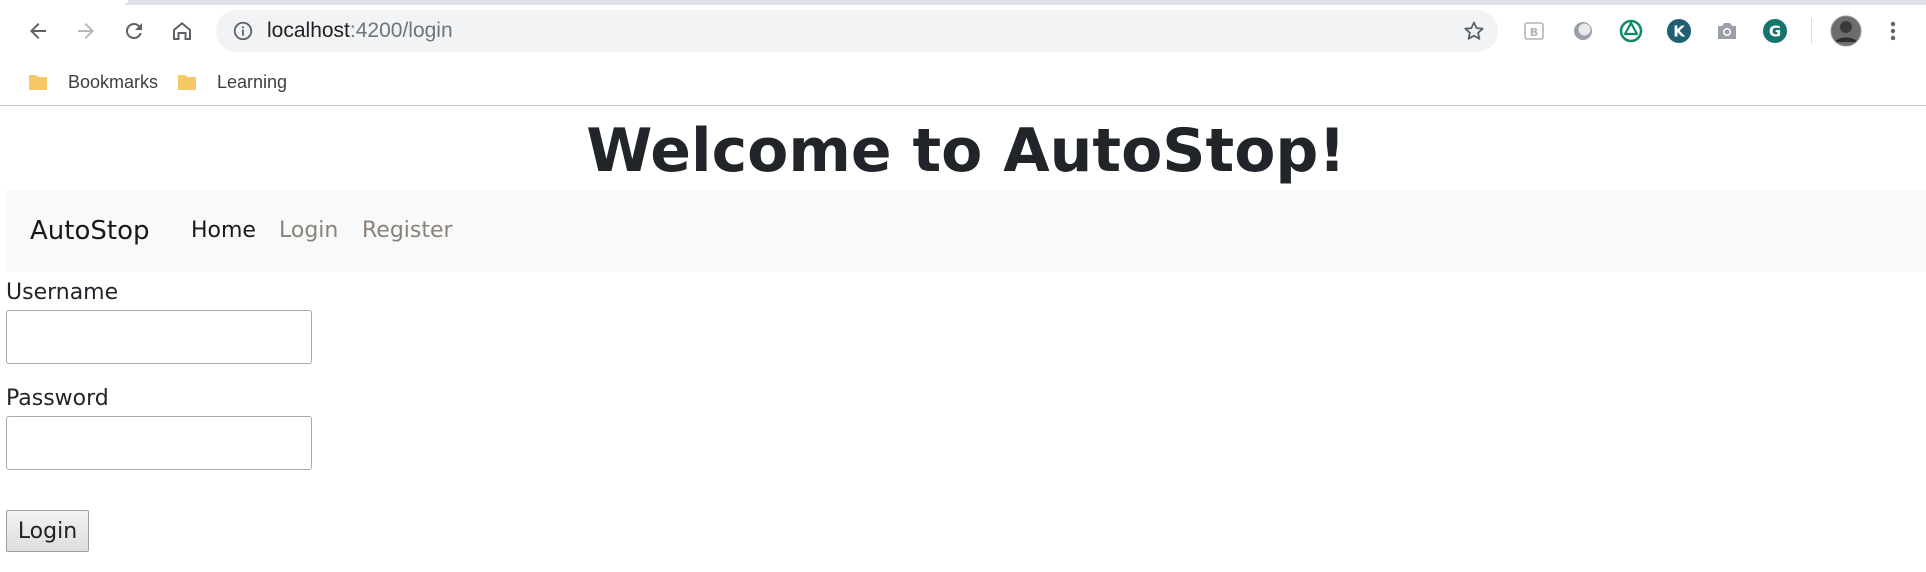 Image resolution: width=1926 pixels, height=572 pixels. I want to click on bookmark-folder-learning: Learning, so click(232, 82).